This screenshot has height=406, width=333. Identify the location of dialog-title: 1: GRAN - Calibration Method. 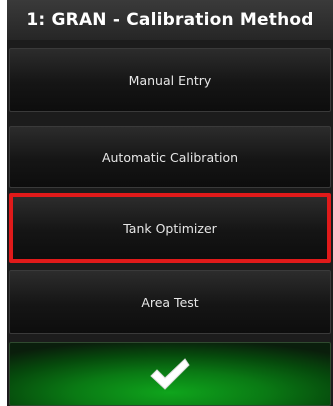
(170, 20).